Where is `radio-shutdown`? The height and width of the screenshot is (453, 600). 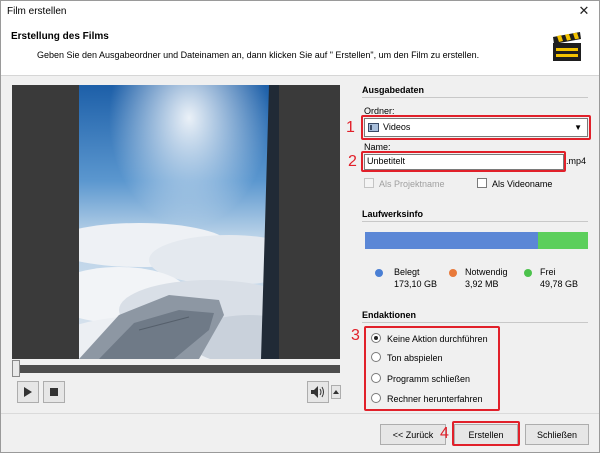
radio-shutdown is located at coordinates (376, 398).